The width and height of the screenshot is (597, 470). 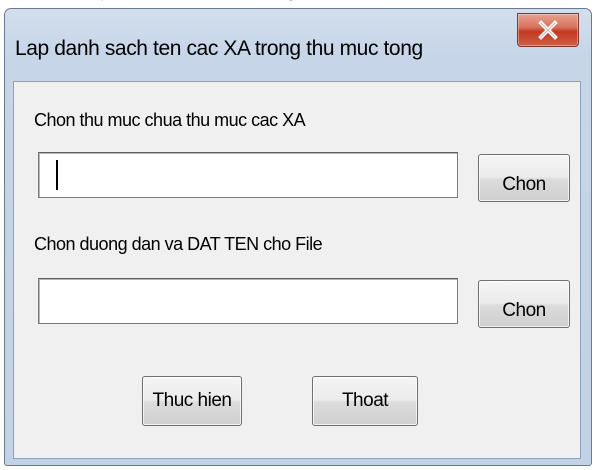 I want to click on file-path-input, so click(x=248, y=301).